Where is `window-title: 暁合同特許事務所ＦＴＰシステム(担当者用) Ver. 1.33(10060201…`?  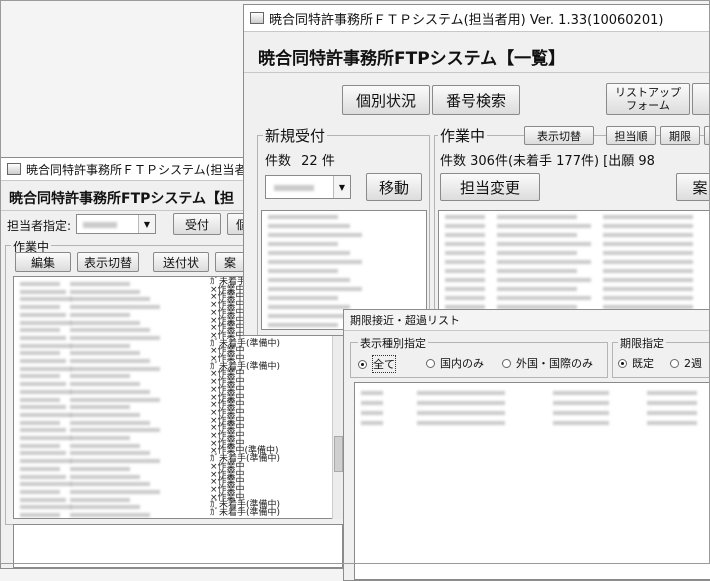
window-title: 暁合同特許事務所ＦＴＰシステム(担当者用) Ver. 1.33(10060201… is located at coordinates (466, 20).